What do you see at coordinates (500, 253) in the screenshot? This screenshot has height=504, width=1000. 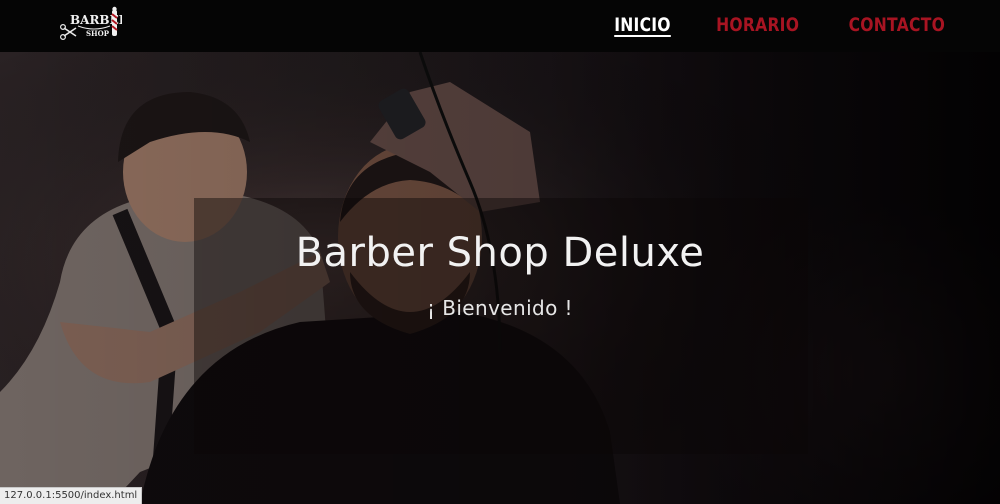 I see `hero-title: Barber Shop Deluxe` at bounding box center [500, 253].